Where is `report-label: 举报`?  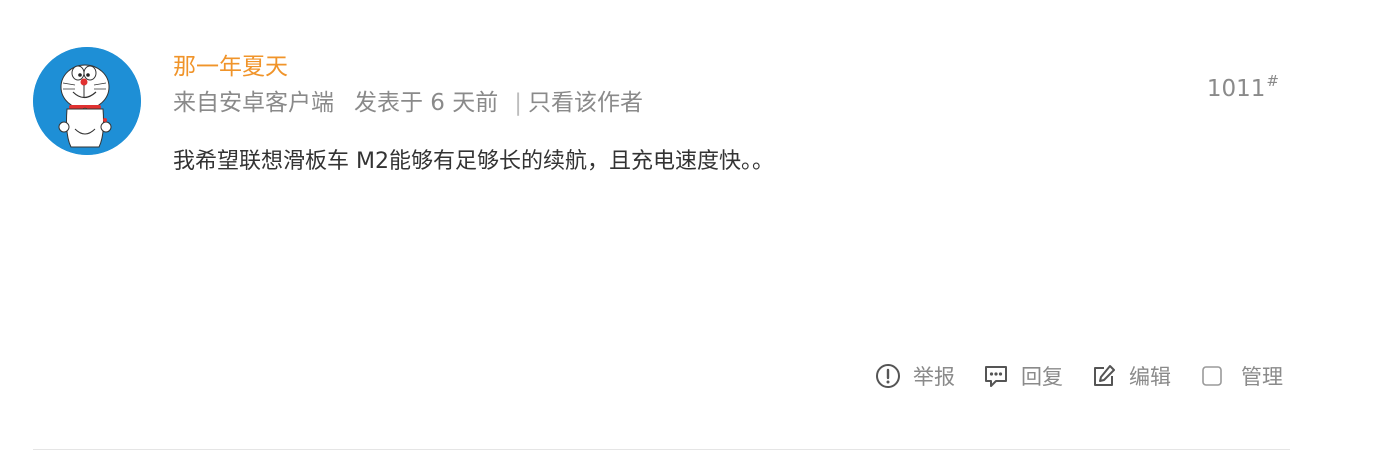 report-label: 举报 is located at coordinates (934, 377).